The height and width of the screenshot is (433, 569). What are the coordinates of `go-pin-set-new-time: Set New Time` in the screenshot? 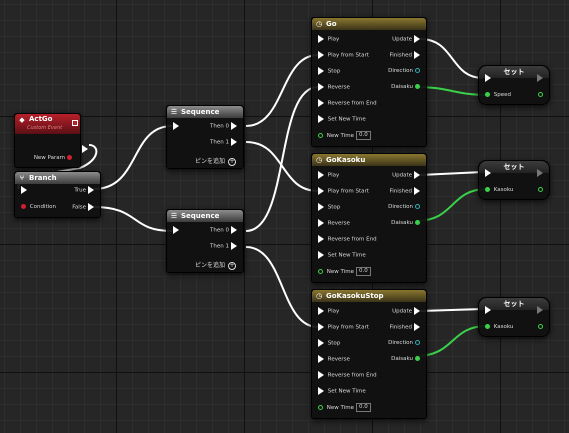 It's located at (341, 119).